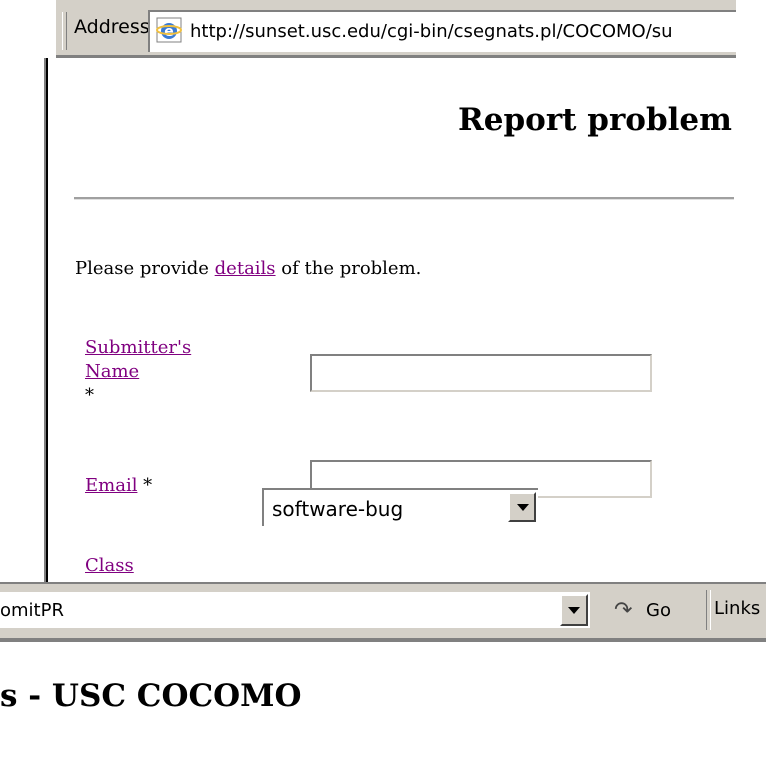 The image size is (766, 770). I want to click on email-link: Email, so click(111, 485).